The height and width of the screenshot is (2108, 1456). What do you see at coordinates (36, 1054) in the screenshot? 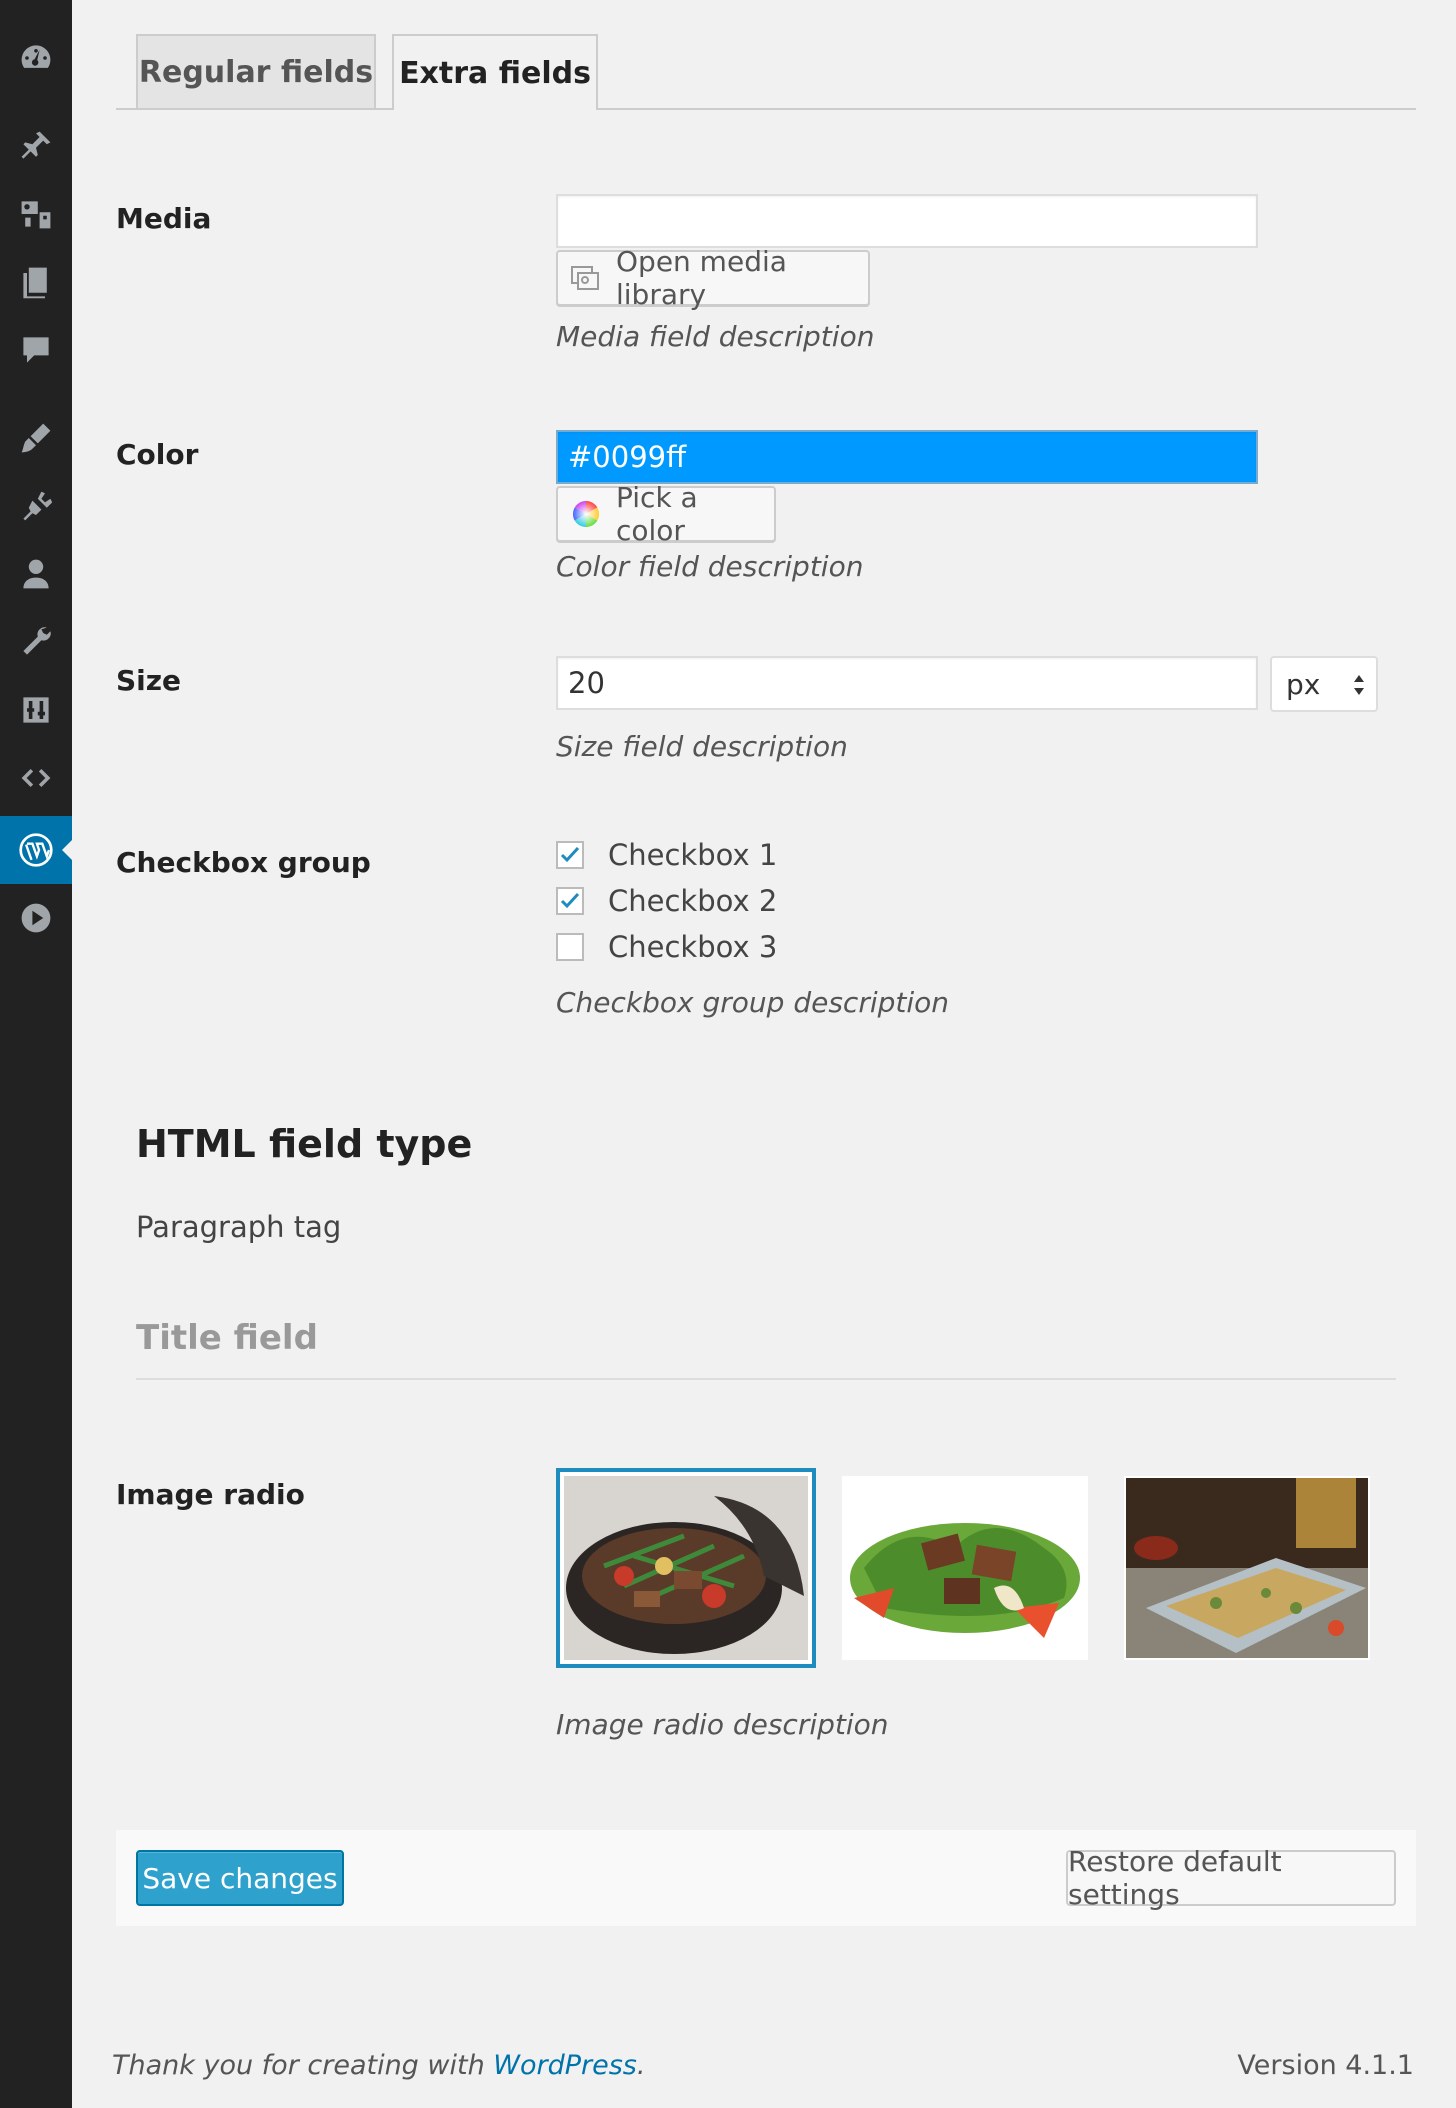
I see `admin-sidebar` at bounding box center [36, 1054].